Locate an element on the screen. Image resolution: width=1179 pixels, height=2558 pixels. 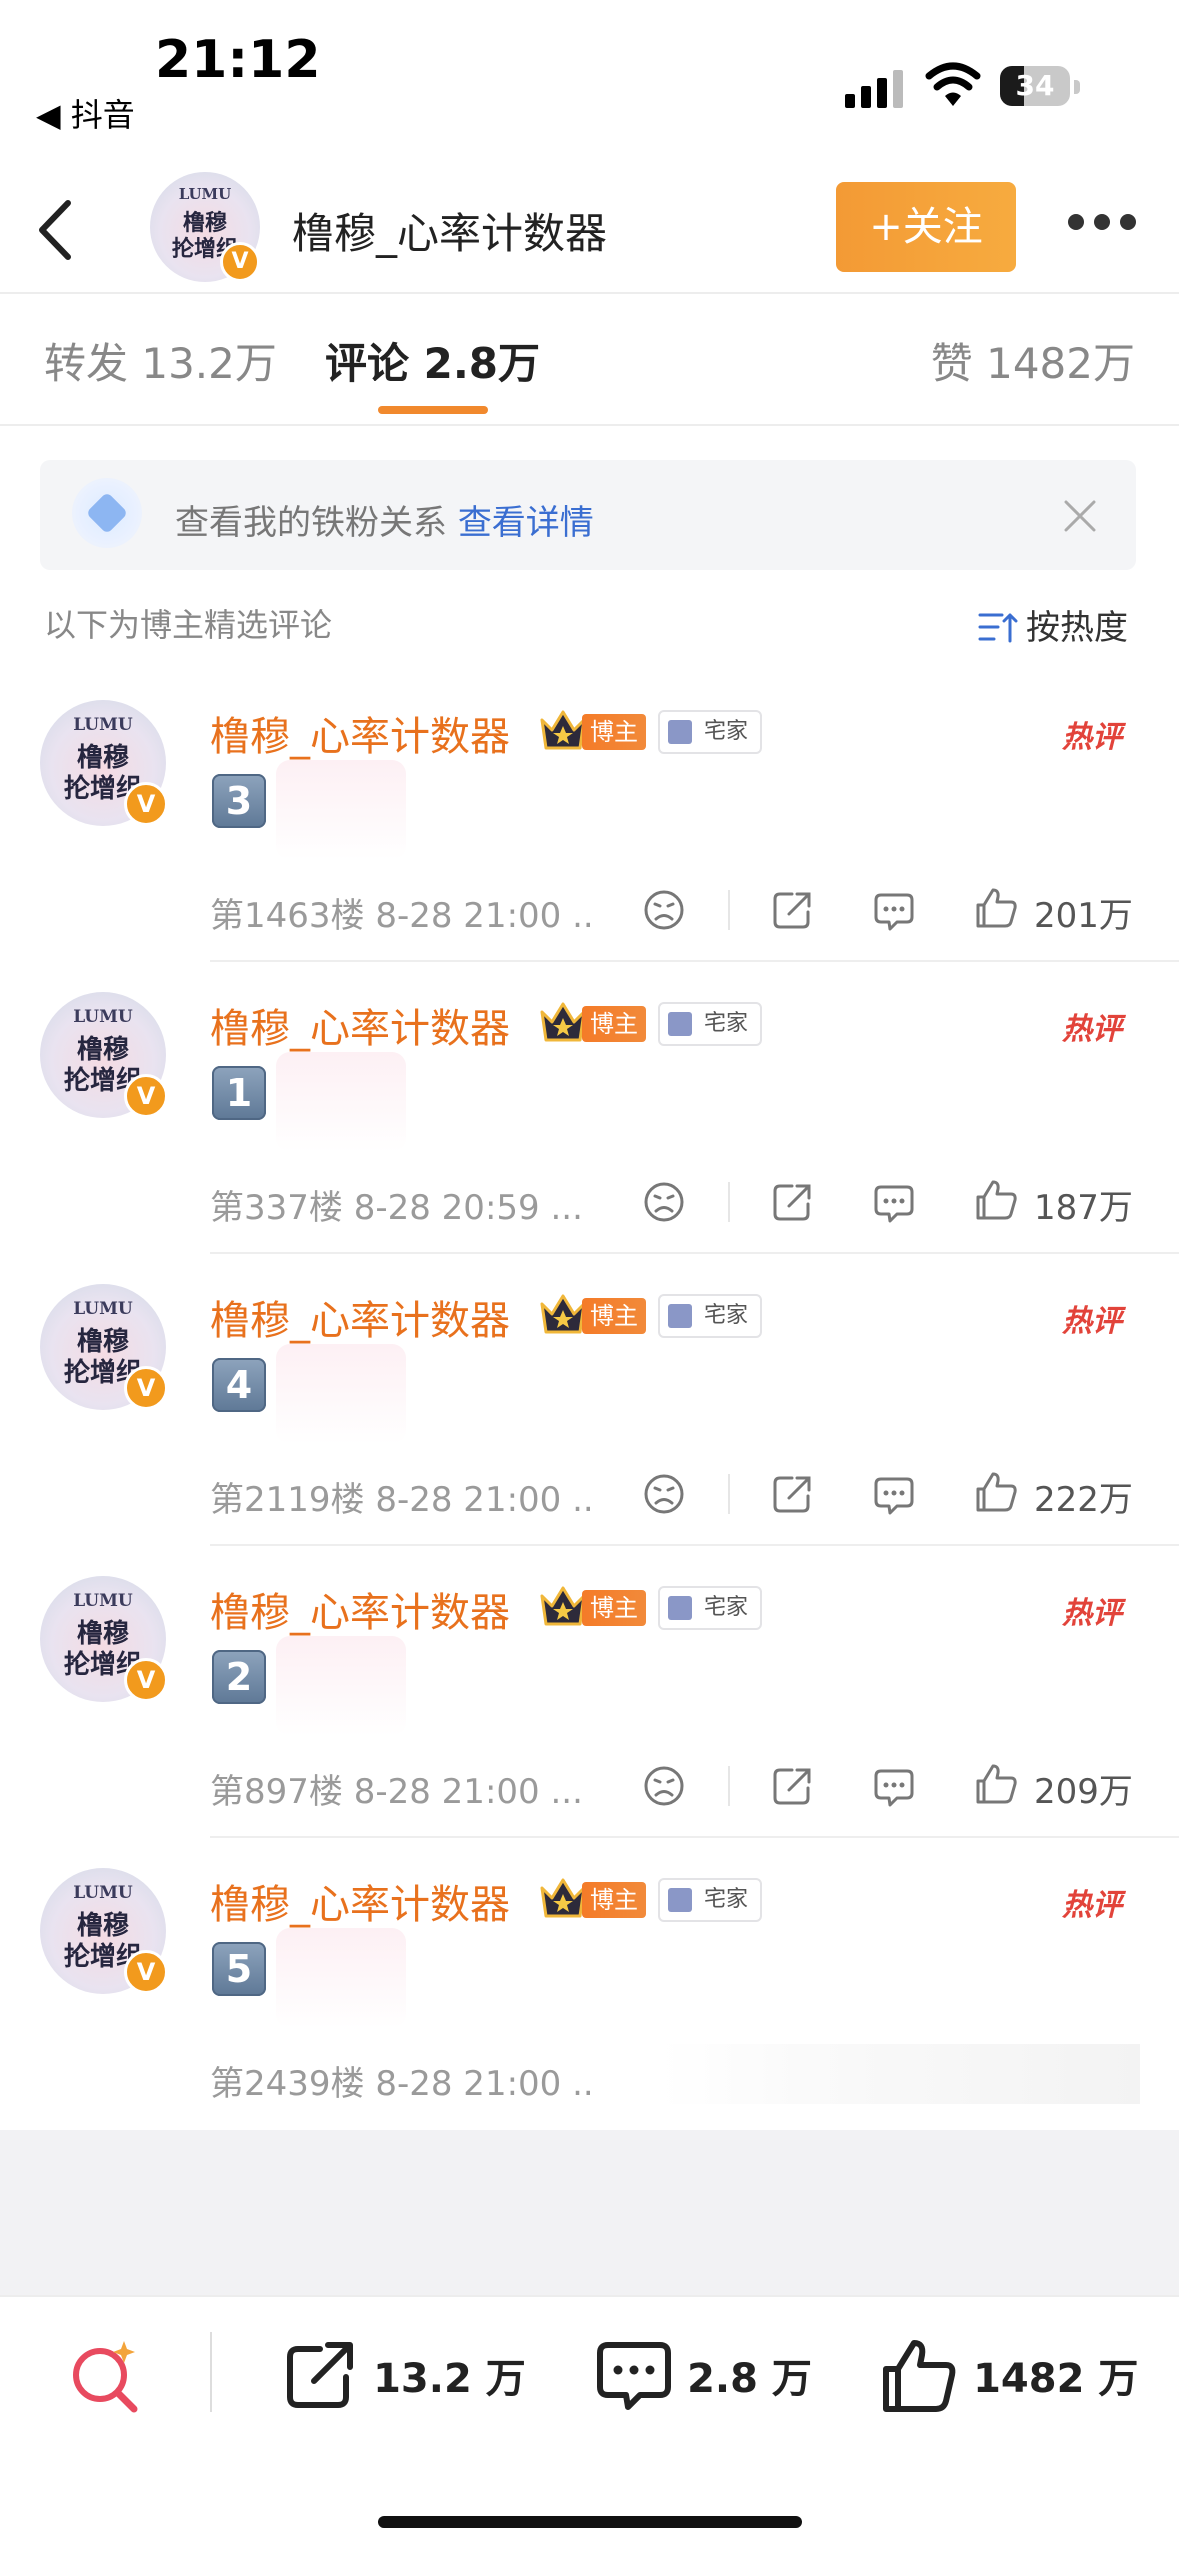
banner-text: 查看我的铁粉关系 查看详情 is located at coordinates (384, 519).